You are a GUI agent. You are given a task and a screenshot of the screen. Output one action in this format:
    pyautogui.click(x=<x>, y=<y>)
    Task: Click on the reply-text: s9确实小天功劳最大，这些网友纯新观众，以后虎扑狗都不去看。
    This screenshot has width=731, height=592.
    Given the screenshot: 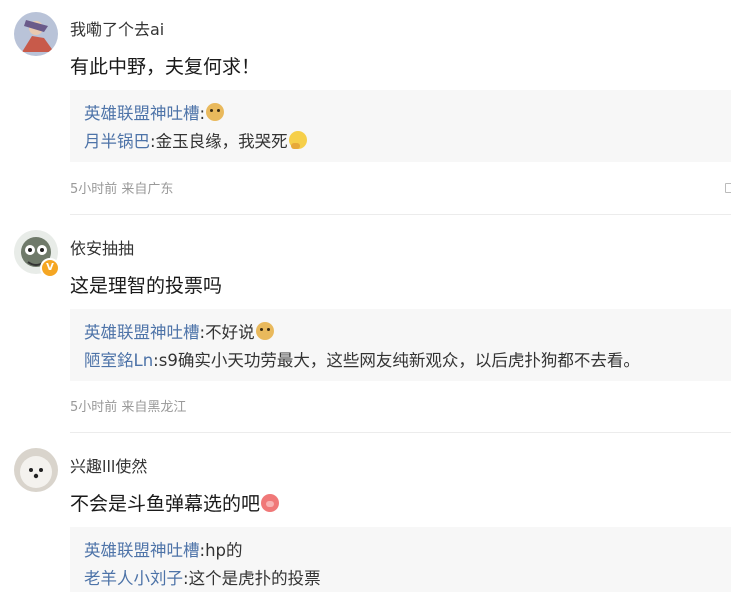 What is the action you would take?
    pyautogui.click(x=399, y=360)
    